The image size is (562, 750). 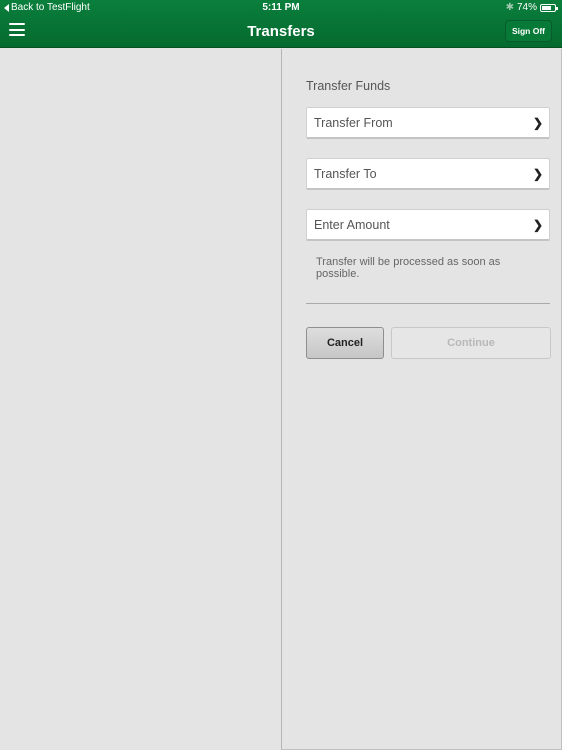 I want to click on transfer-from-field: Transfer From ❯, so click(x=428, y=123).